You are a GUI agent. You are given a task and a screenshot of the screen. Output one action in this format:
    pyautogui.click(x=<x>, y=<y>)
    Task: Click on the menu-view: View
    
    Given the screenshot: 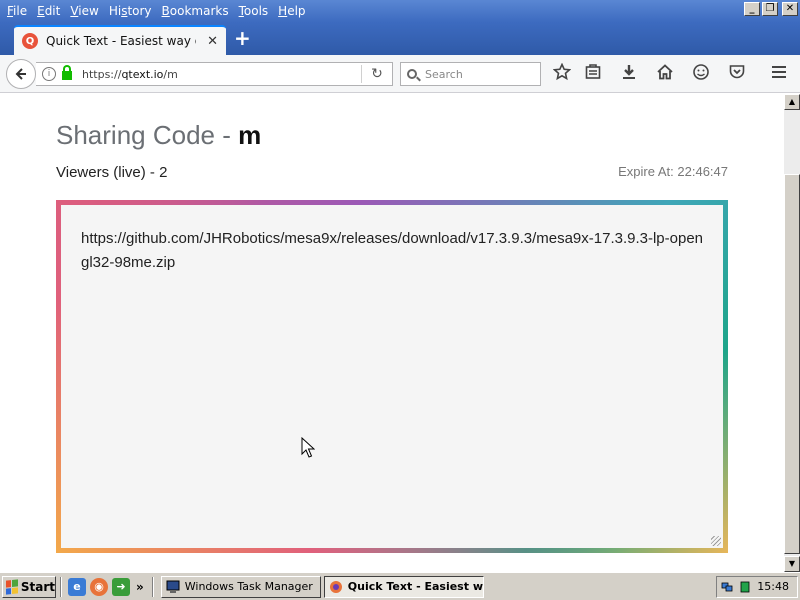 What is the action you would take?
    pyautogui.click(x=84, y=11)
    